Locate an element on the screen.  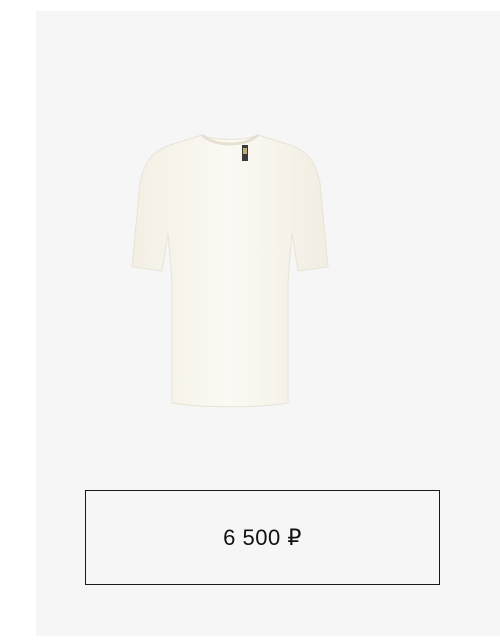
price-button: 6 500 ₽ is located at coordinates (262, 537).